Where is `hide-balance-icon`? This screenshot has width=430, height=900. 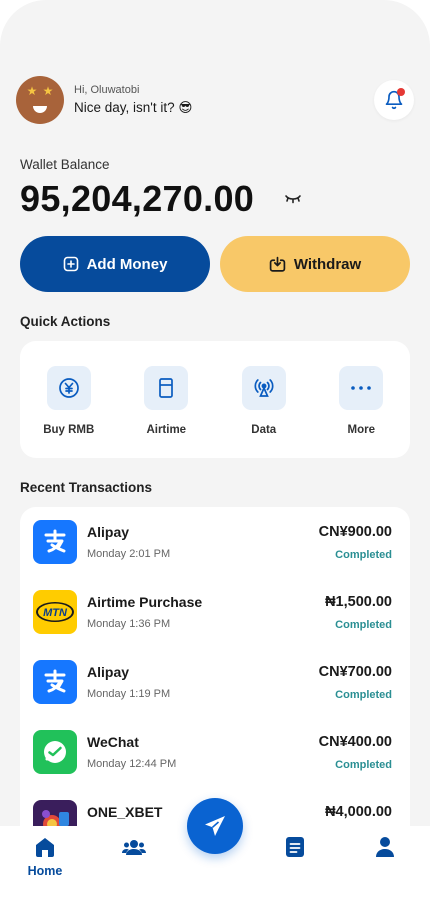
hide-balance-icon is located at coordinates (293, 199).